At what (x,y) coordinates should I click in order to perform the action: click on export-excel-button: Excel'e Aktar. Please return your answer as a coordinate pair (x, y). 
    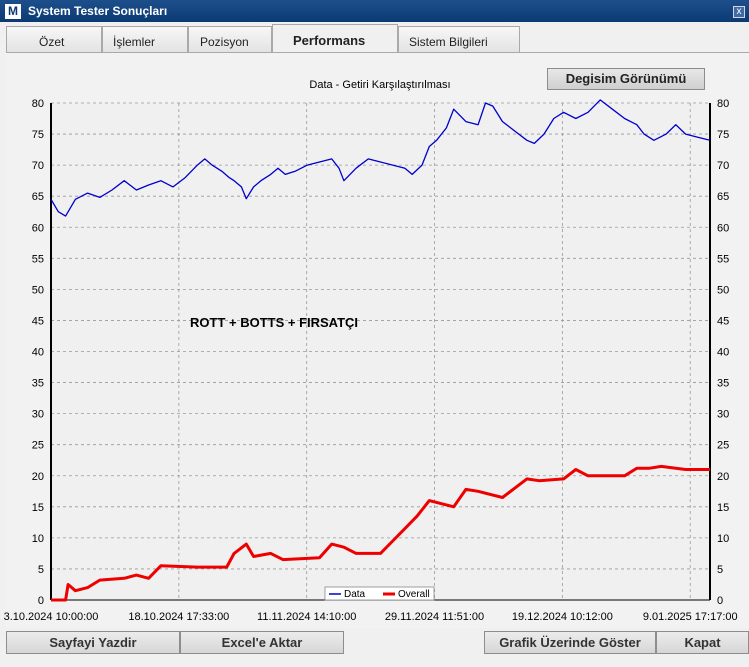
    Looking at the image, I should click on (262, 642).